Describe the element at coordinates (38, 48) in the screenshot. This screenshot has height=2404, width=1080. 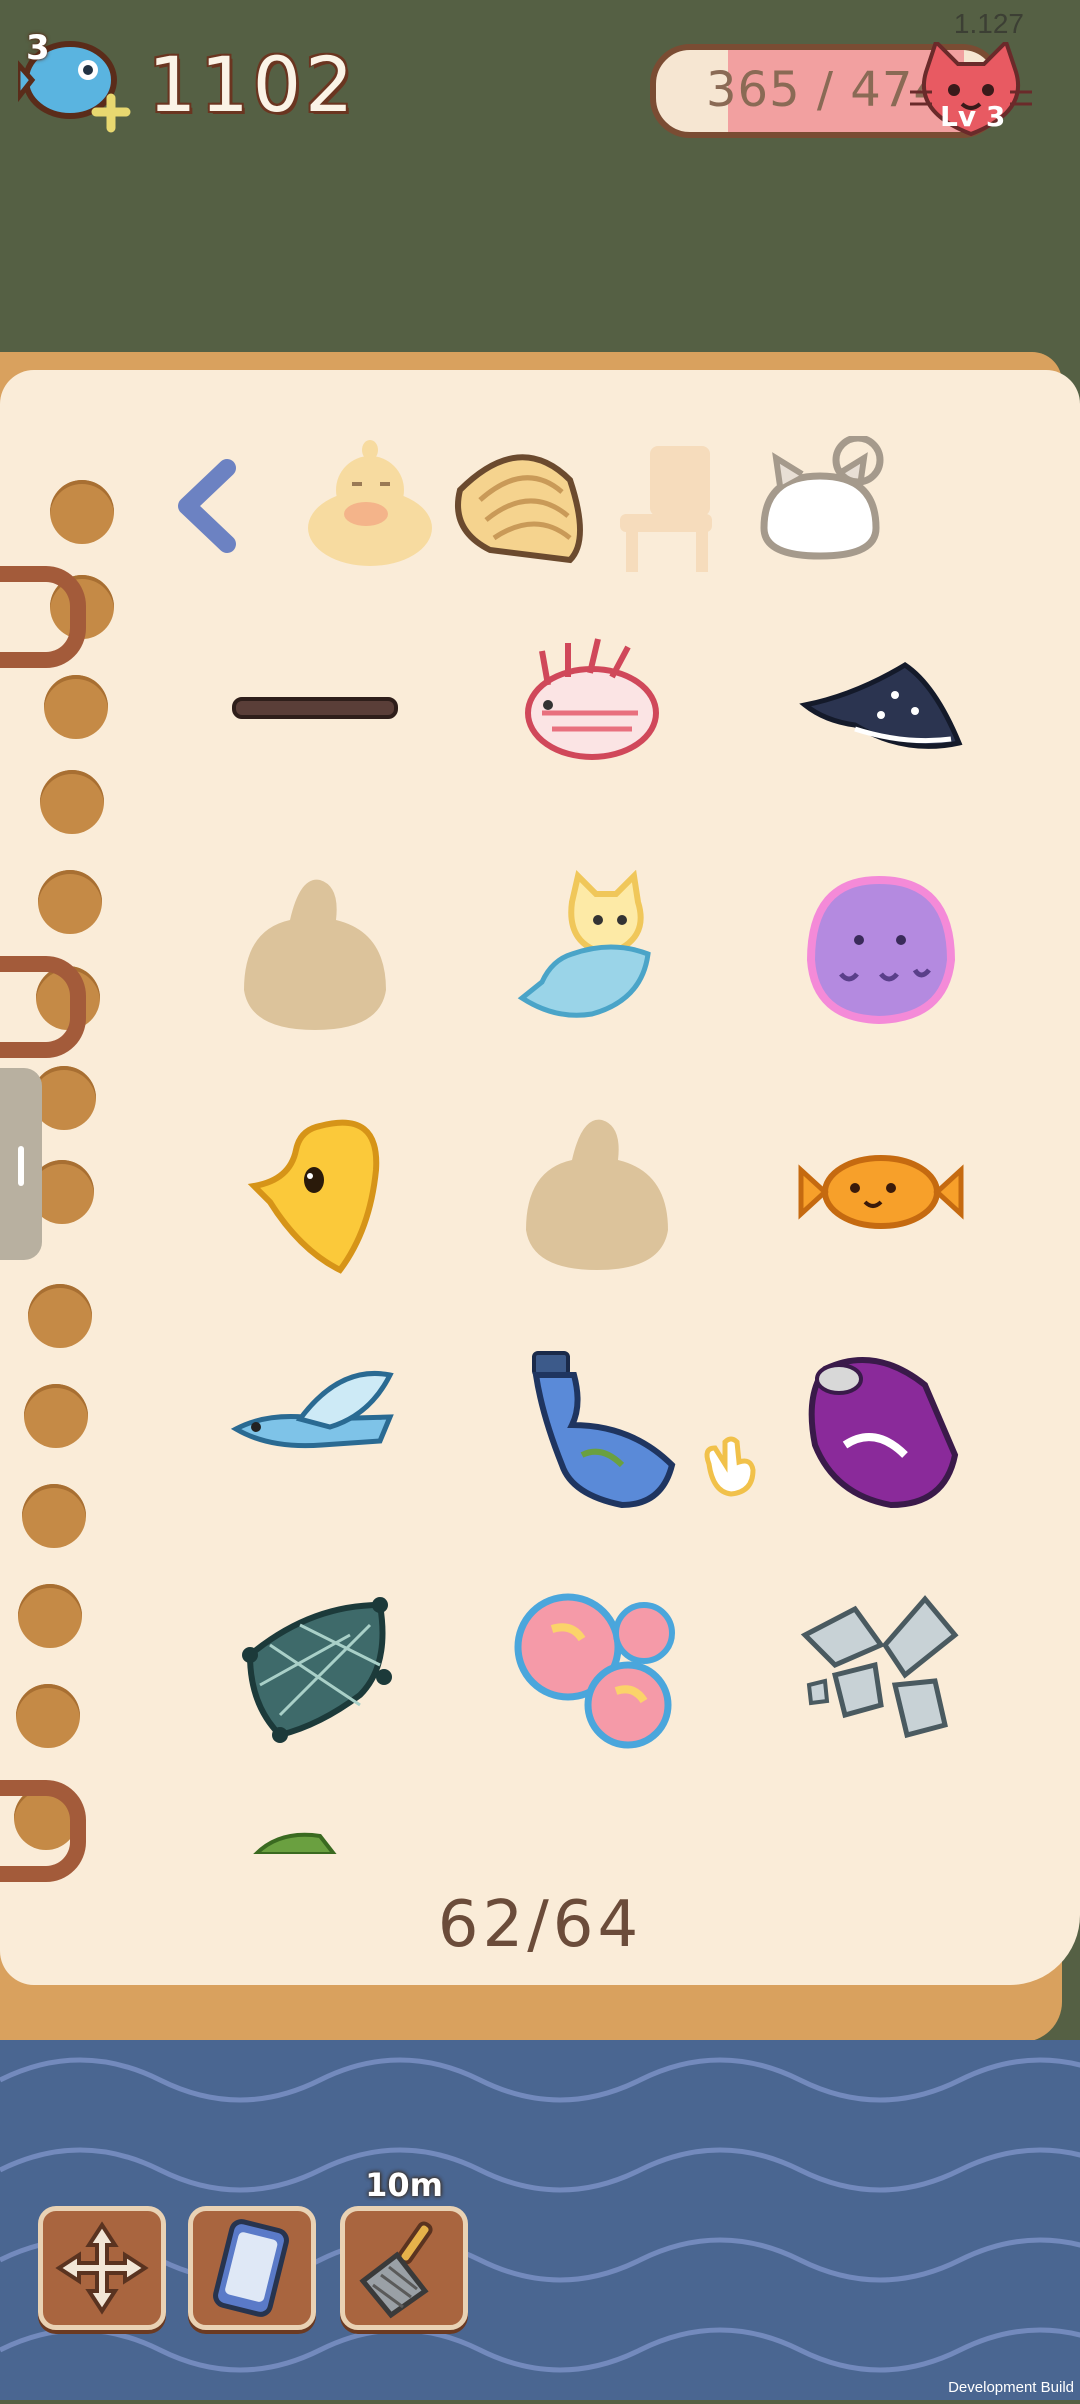
I see `fish-small-count: 3` at that location.